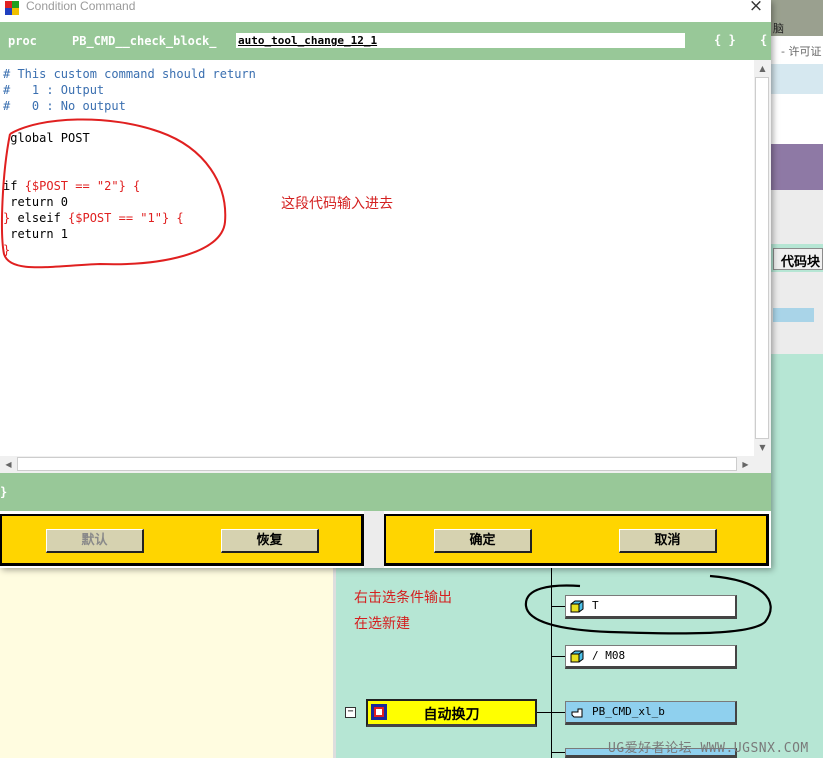 The height and width of the screenshot is (758, 823). I want to click on code-line-global: global POST, so click(46, 138).